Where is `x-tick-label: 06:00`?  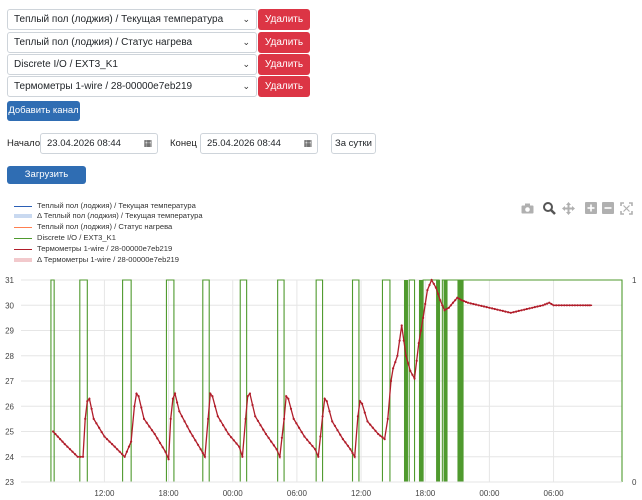 x-tick-label: 06:00 is located at coordinates (297, 493).